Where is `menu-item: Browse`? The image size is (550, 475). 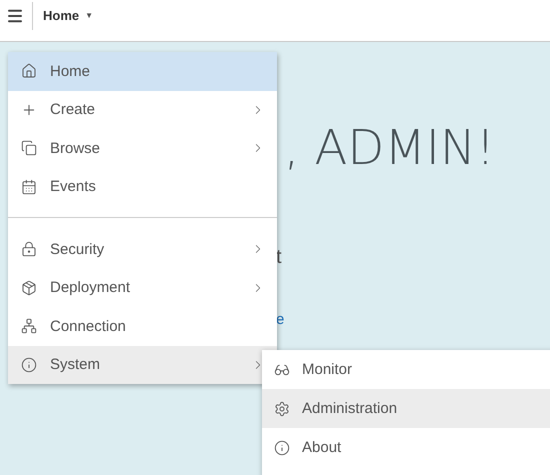 menu-item: Browse is located at coordinates (142, 148).